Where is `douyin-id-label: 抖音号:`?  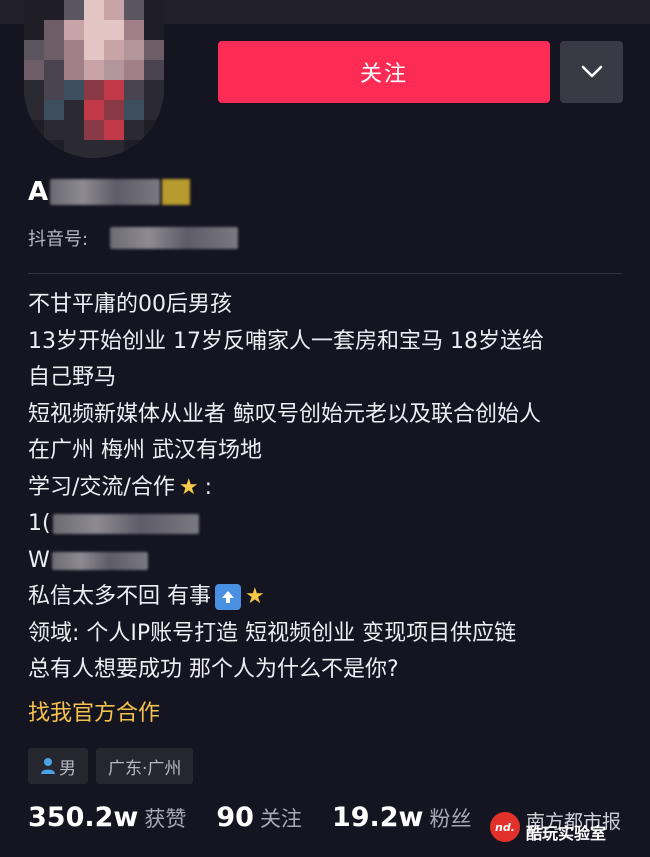
douyin-id-label: 抖音号: is located at coordinates (58, 239).